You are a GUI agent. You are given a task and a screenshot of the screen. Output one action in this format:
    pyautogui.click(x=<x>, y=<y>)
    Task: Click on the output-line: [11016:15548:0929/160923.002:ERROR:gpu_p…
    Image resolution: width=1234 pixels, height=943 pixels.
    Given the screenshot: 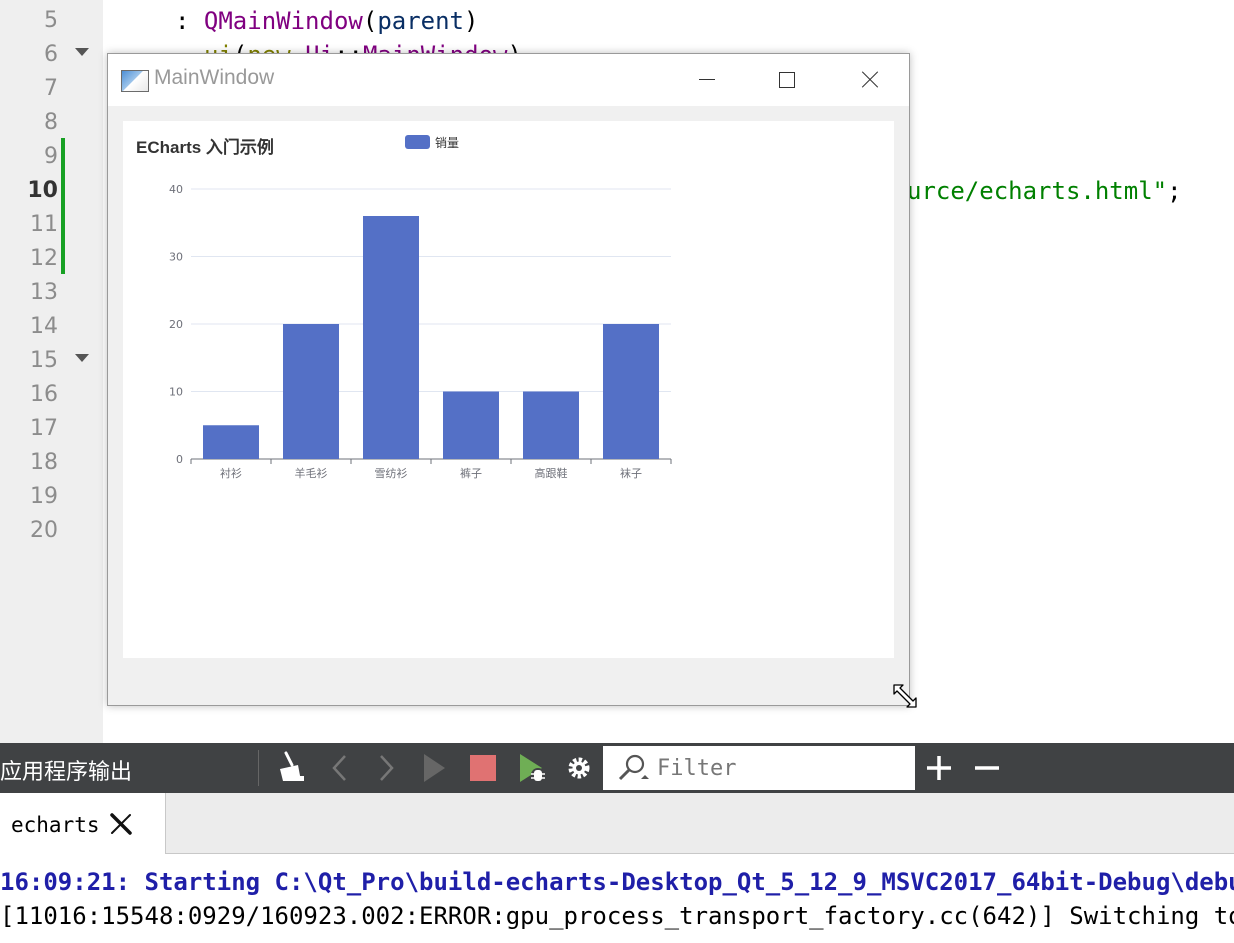 What is the action you would take?
    pyautogui.click(x=617, y=916)
    